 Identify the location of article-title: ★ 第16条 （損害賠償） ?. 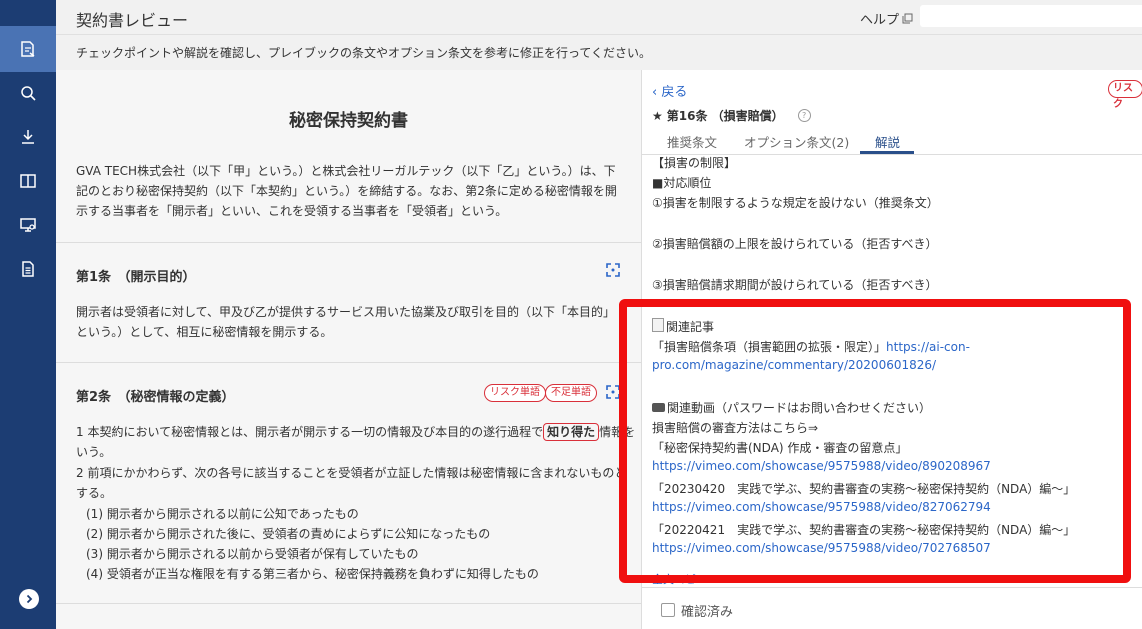
(731, 115).